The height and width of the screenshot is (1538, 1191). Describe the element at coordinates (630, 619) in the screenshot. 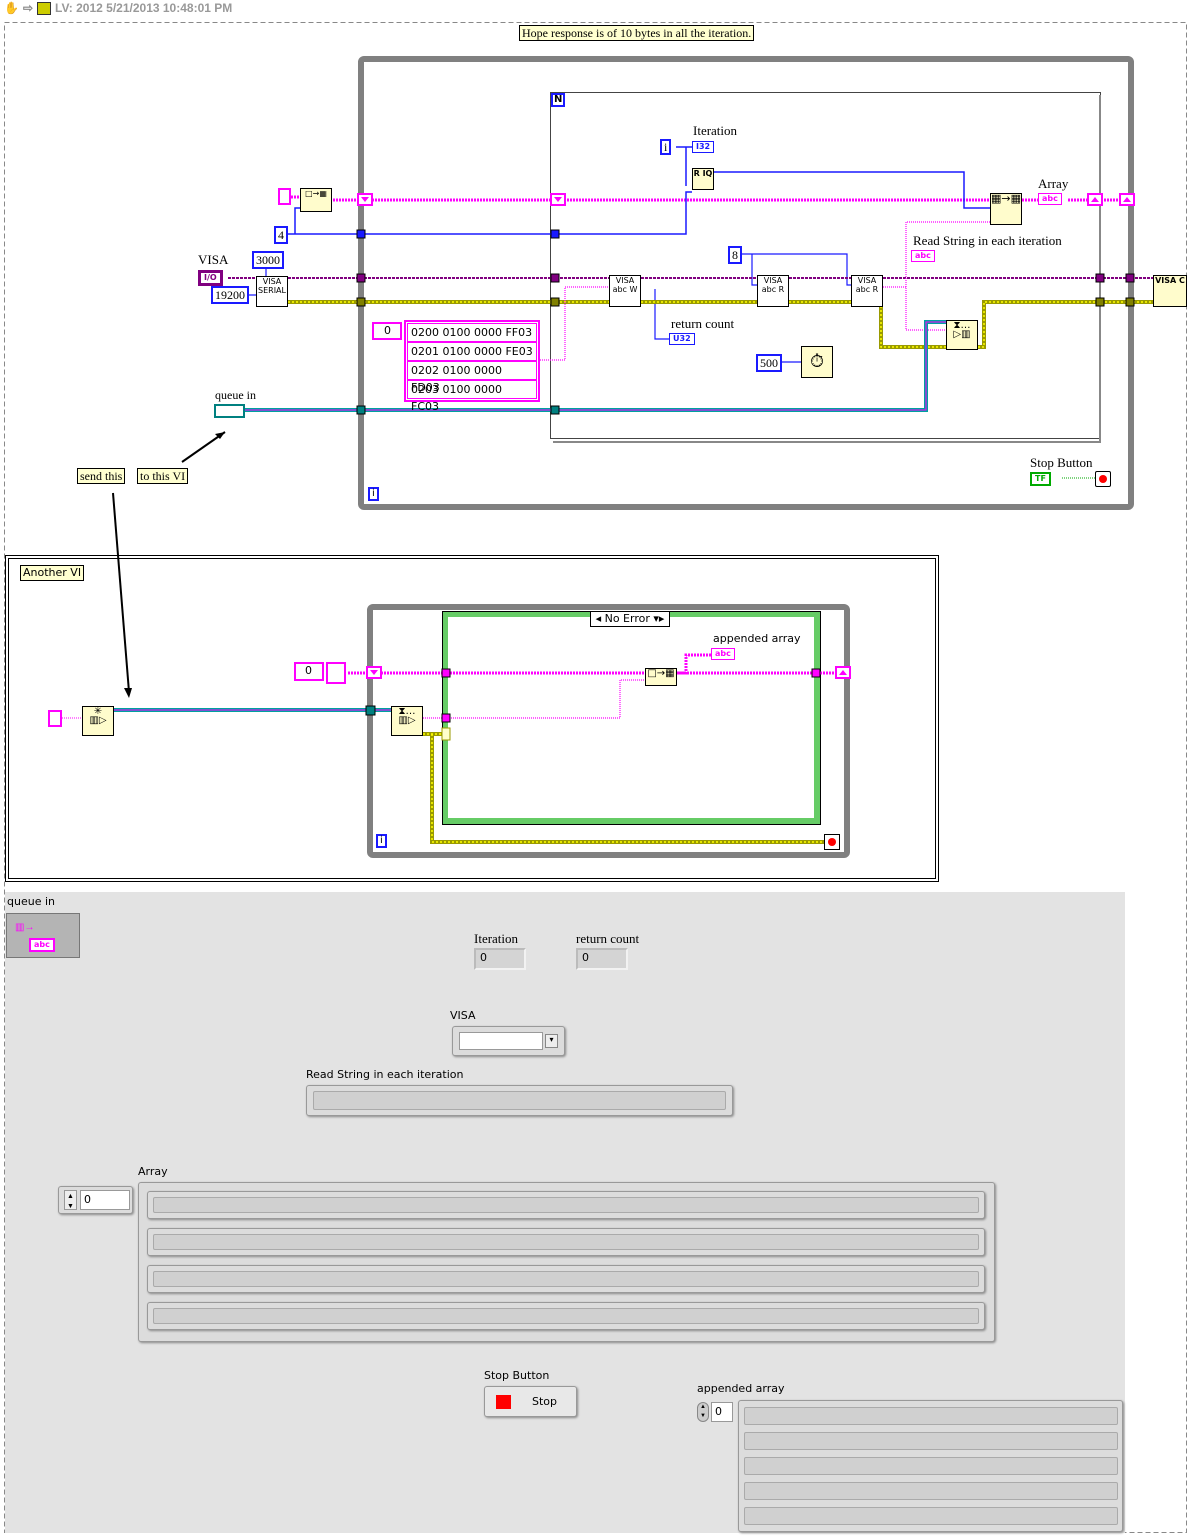

I see `case-selector: ◂ No Error ▾▸` at that location.